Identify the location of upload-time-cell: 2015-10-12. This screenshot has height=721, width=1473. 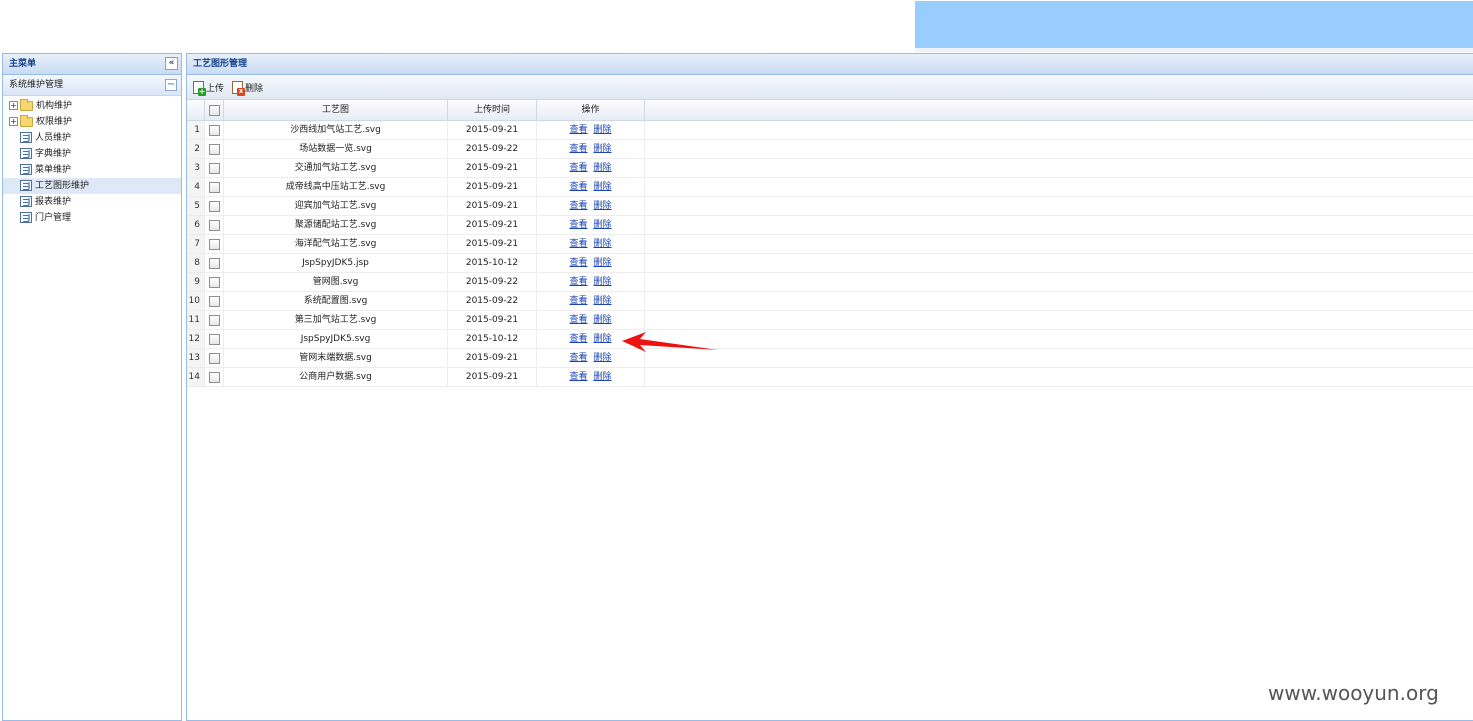
(492, 263).